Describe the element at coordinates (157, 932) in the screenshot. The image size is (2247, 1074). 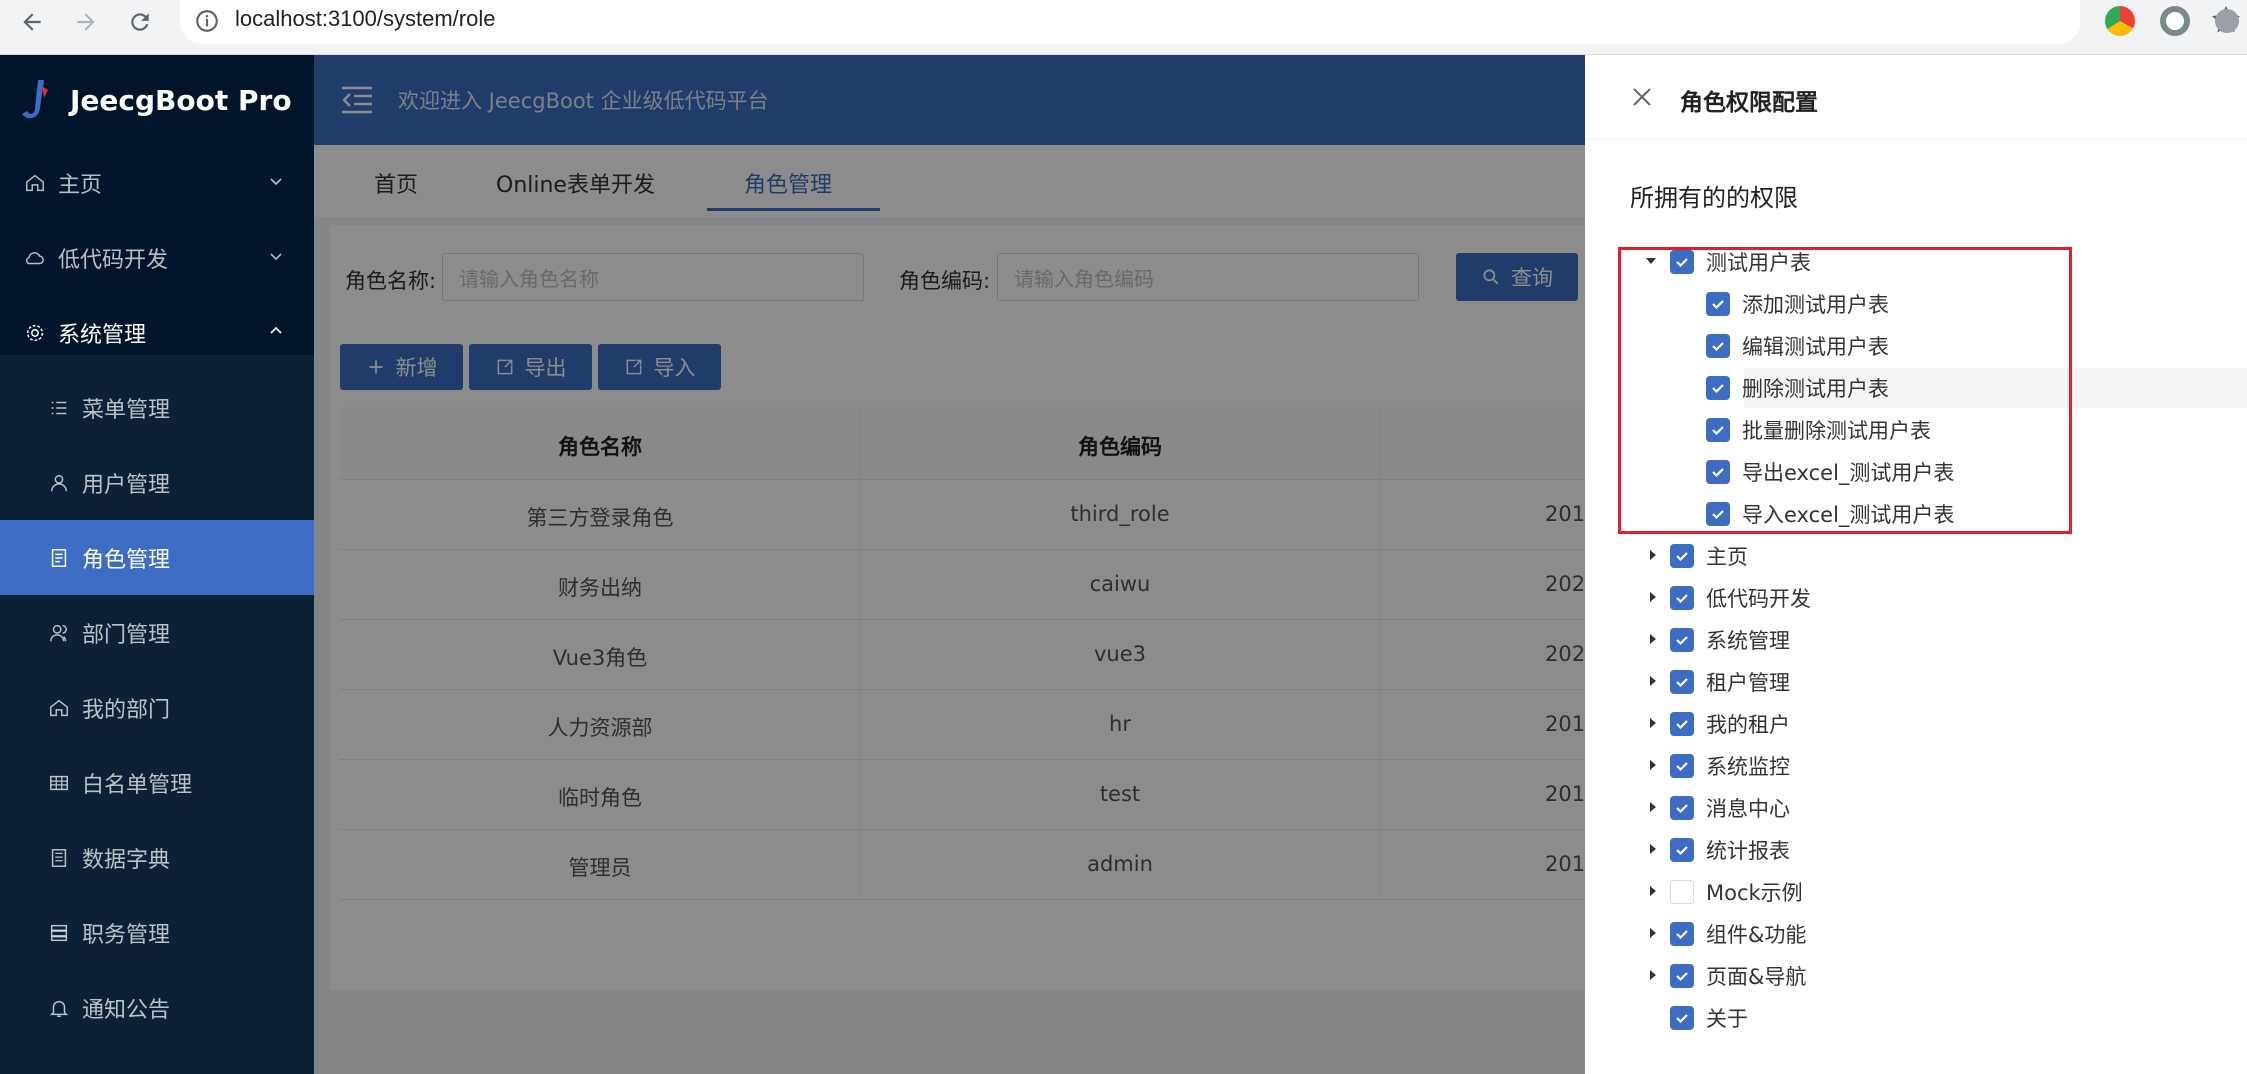
I see `sidebar-item-position: 职务管理` at that location.